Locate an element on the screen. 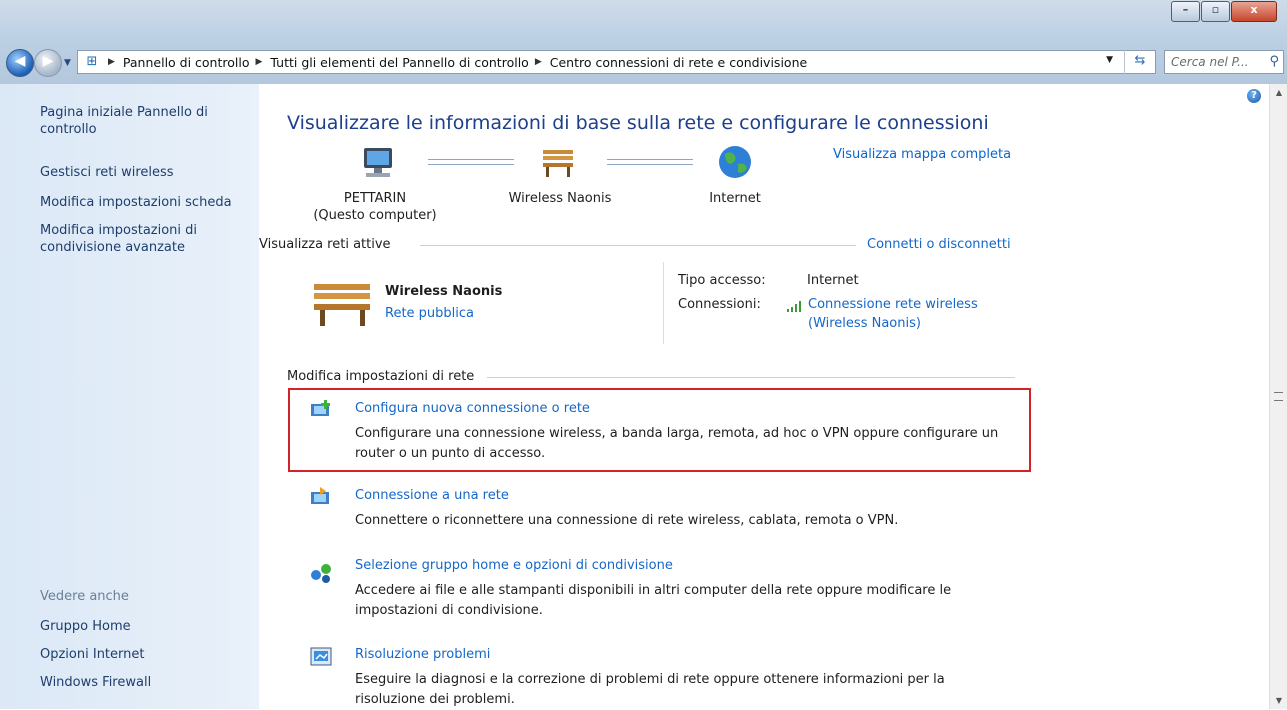 The height and width of the screenshot is (710, 1287). wireless-connection-link: Connessione rete wireless is located at coordinates (893, 304).